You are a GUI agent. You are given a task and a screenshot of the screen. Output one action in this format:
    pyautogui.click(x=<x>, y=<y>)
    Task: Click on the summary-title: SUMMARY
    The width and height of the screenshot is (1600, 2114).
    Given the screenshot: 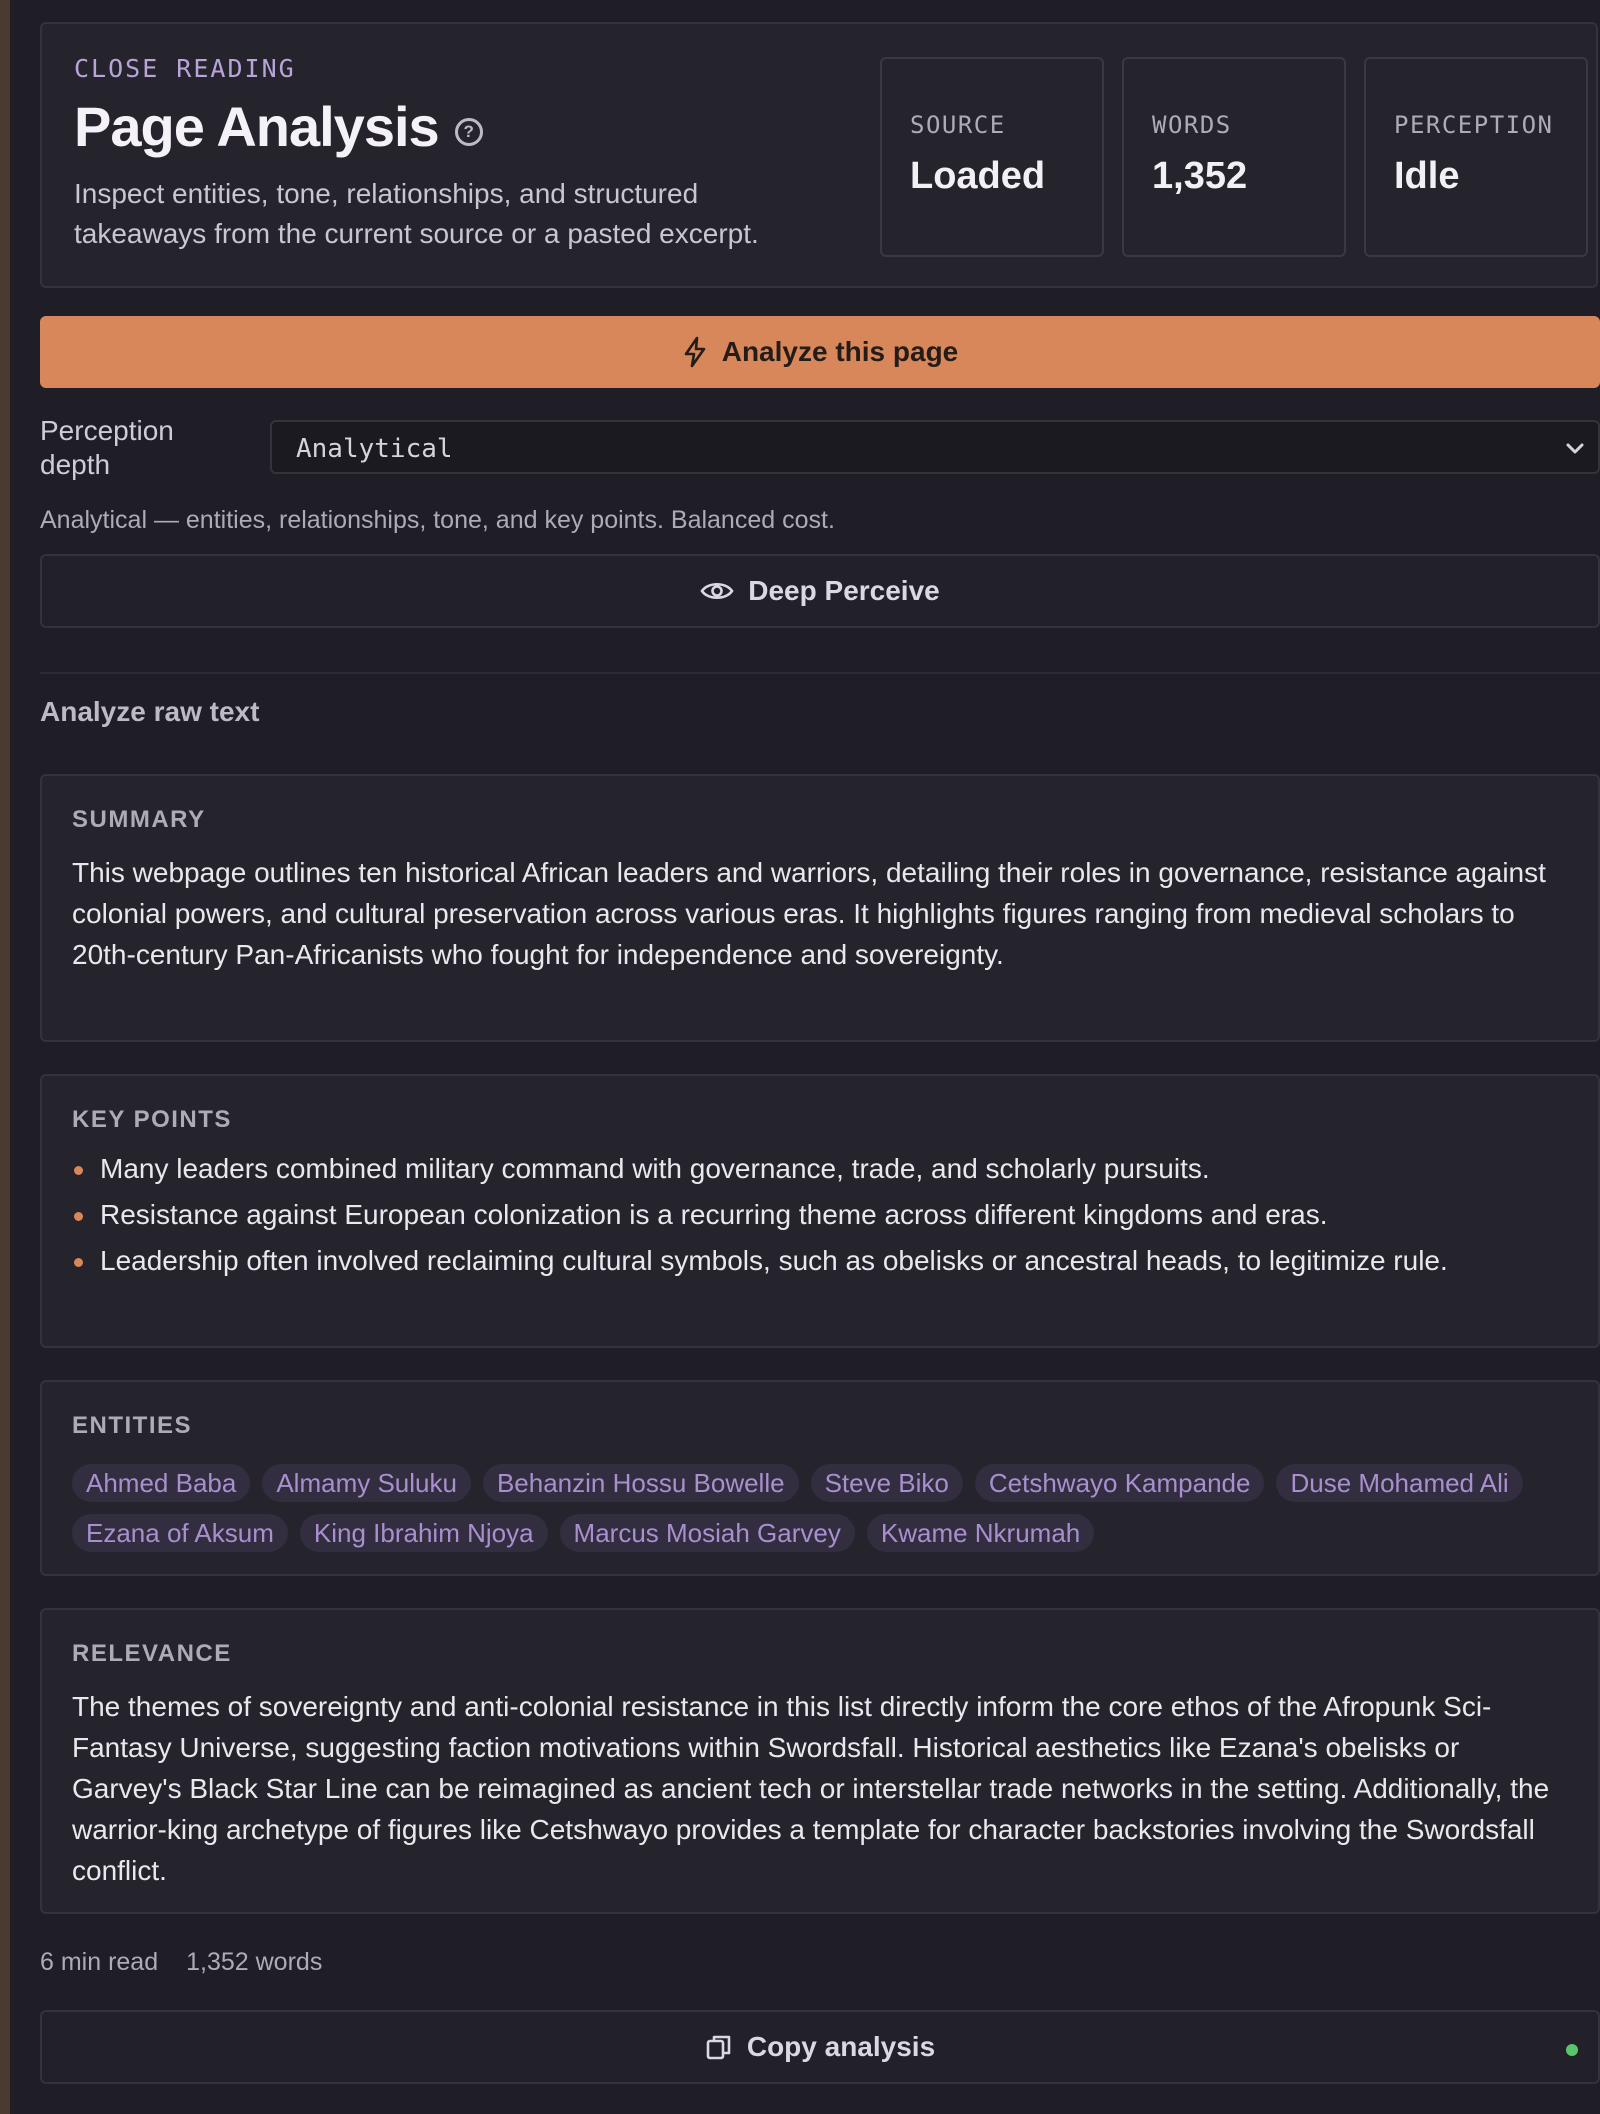 What is the action you would take?
    pyautogui.click(x=139, y=819)
    